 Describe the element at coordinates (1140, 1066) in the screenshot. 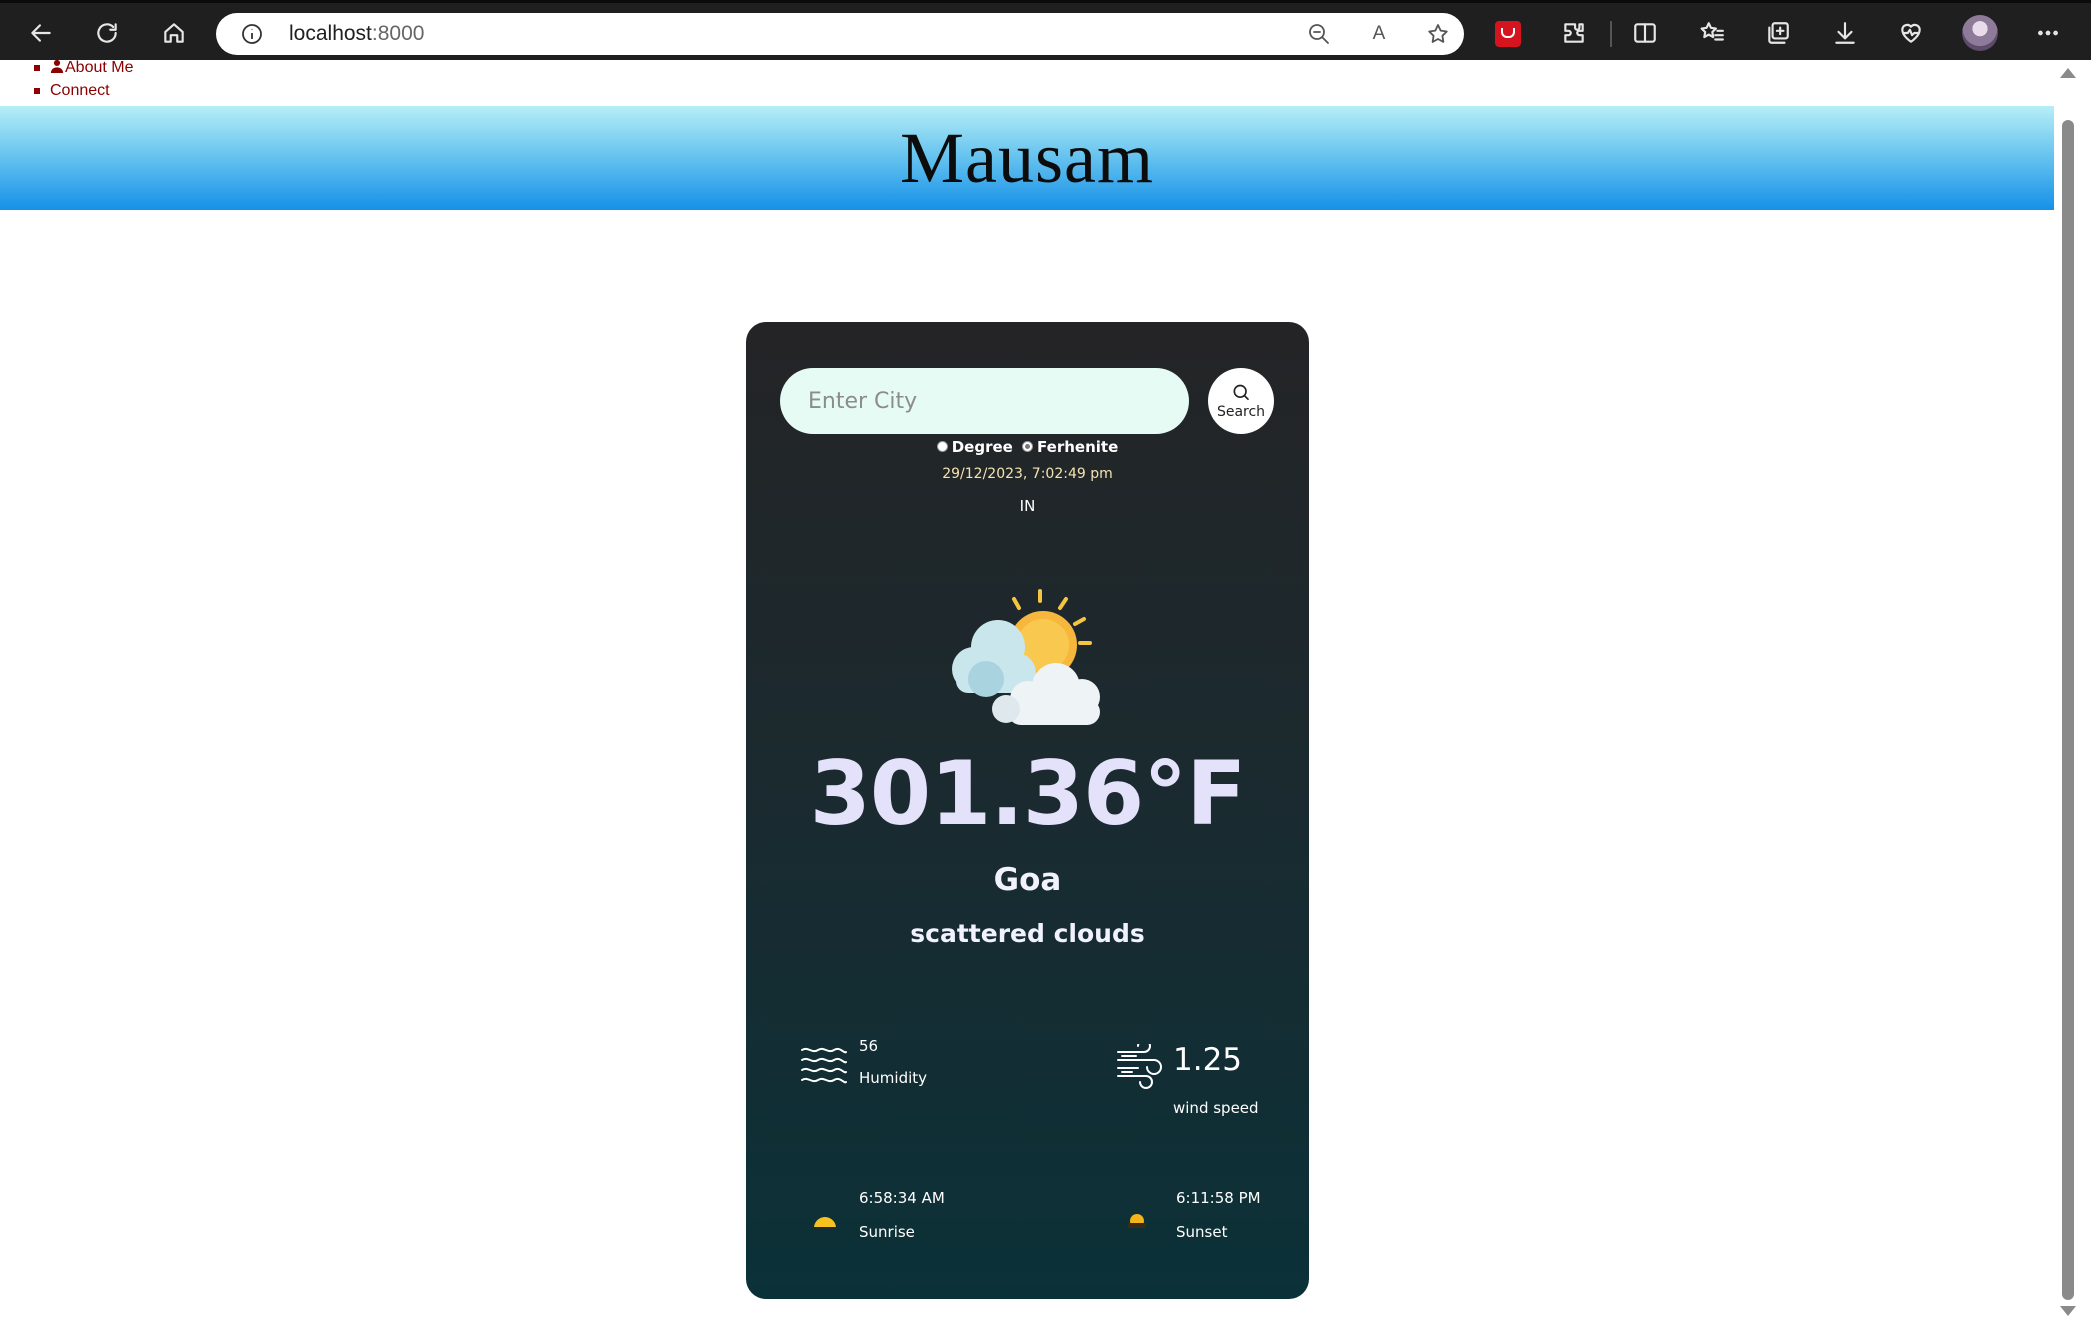

I see `wind-icon` at that location.